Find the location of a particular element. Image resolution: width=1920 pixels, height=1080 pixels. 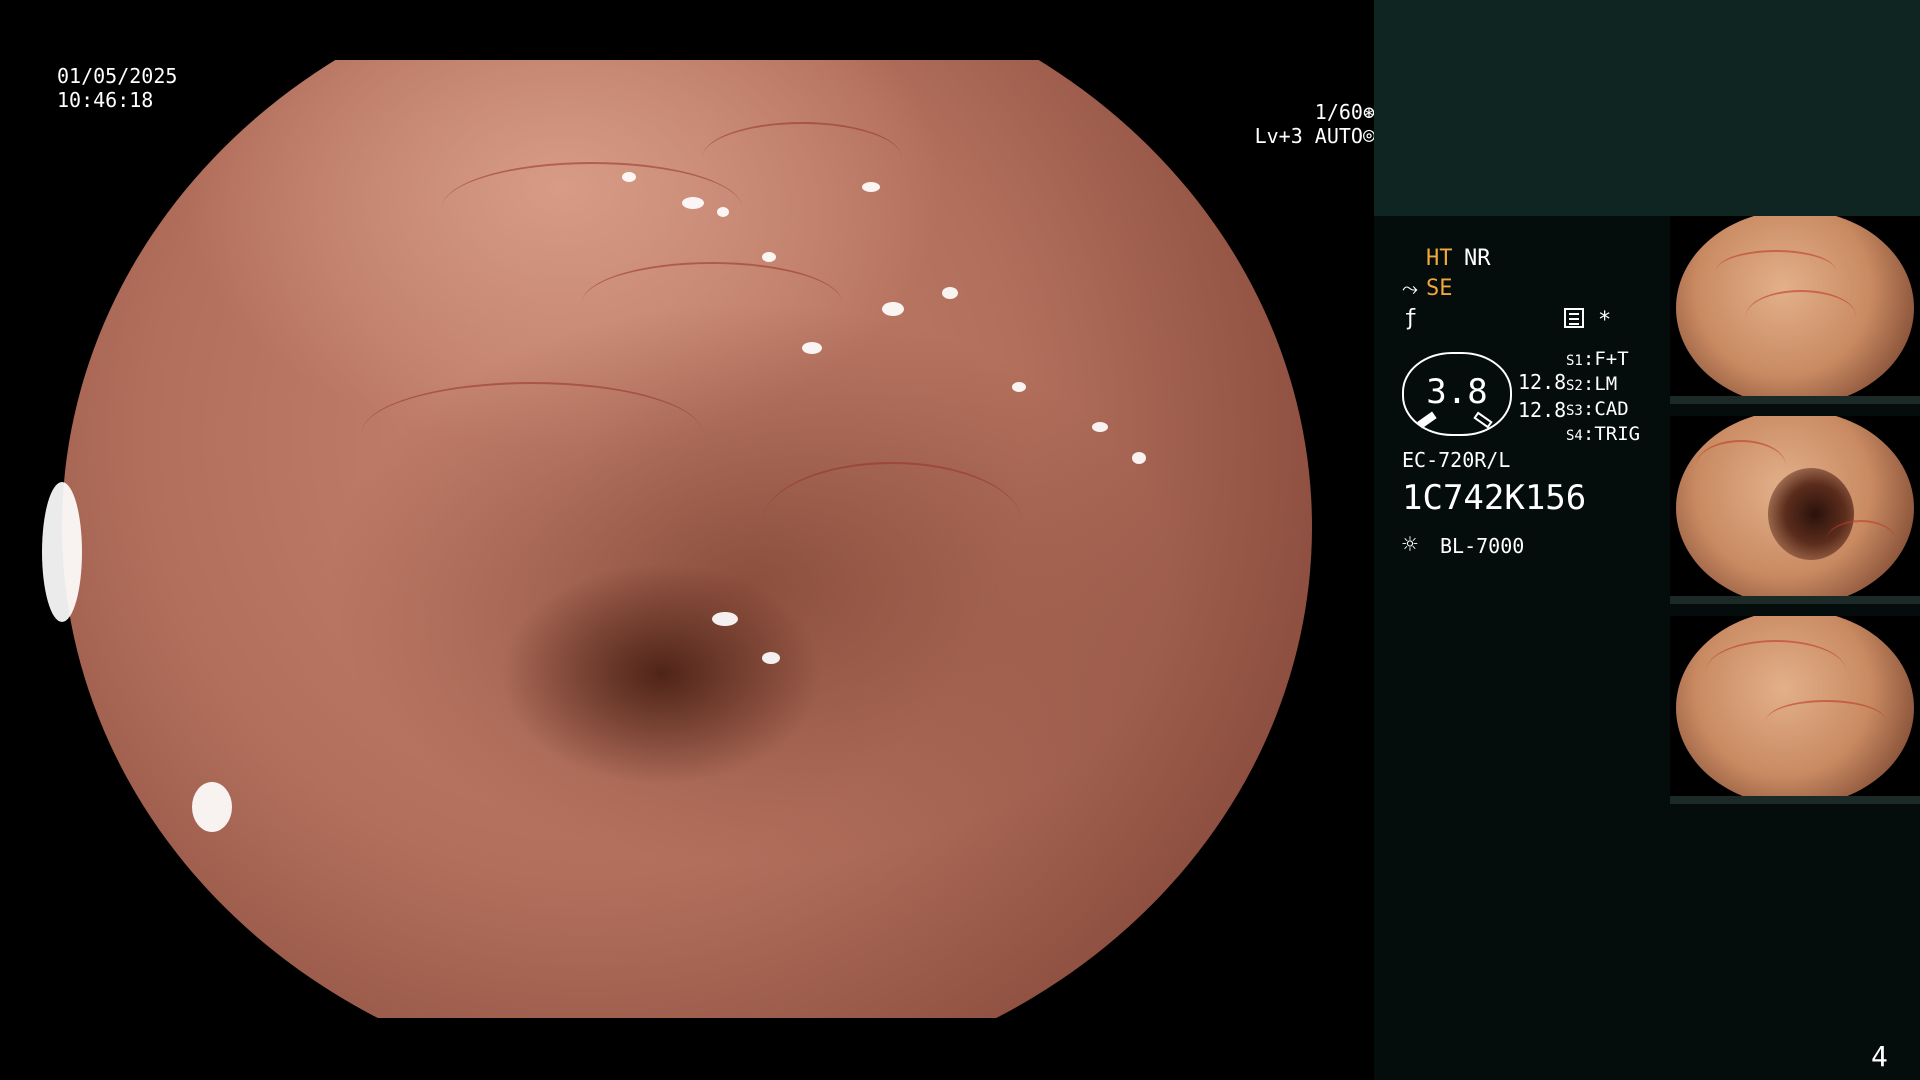

switch-s3: S3:CAD is located at coordinates (1597, 409).